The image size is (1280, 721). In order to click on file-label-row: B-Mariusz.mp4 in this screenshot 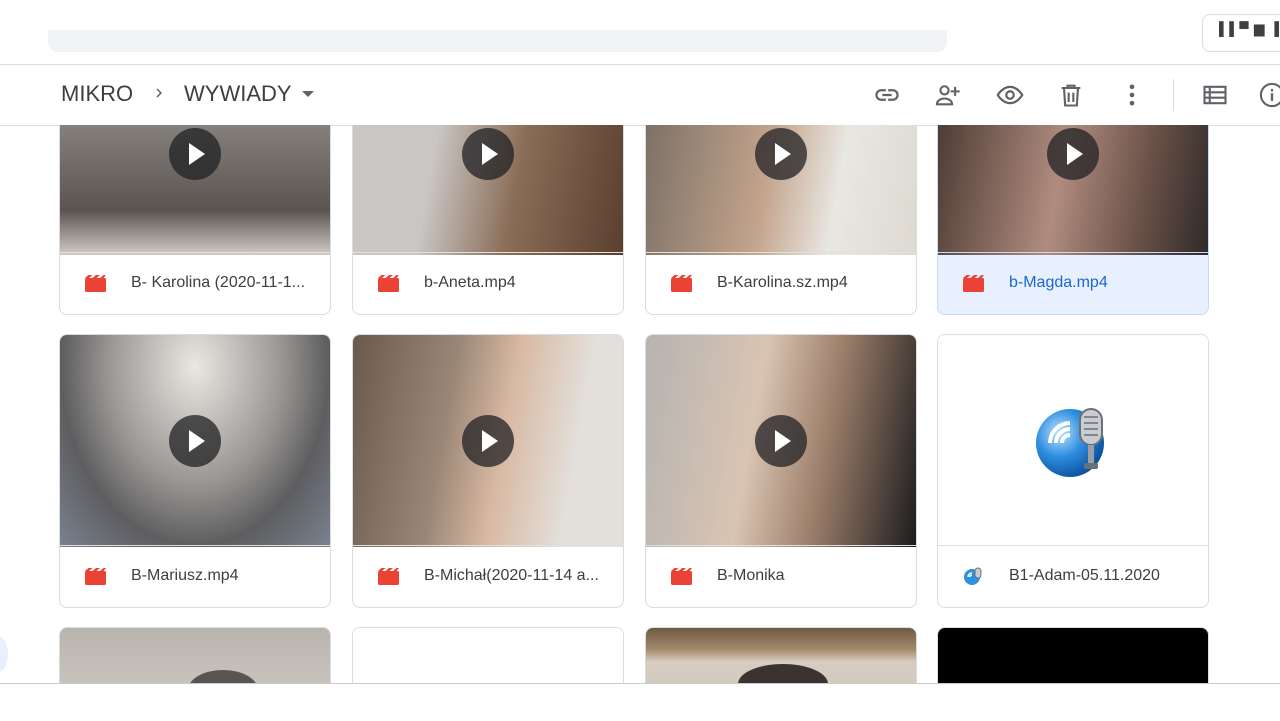, I will do `click(195, 576)`.